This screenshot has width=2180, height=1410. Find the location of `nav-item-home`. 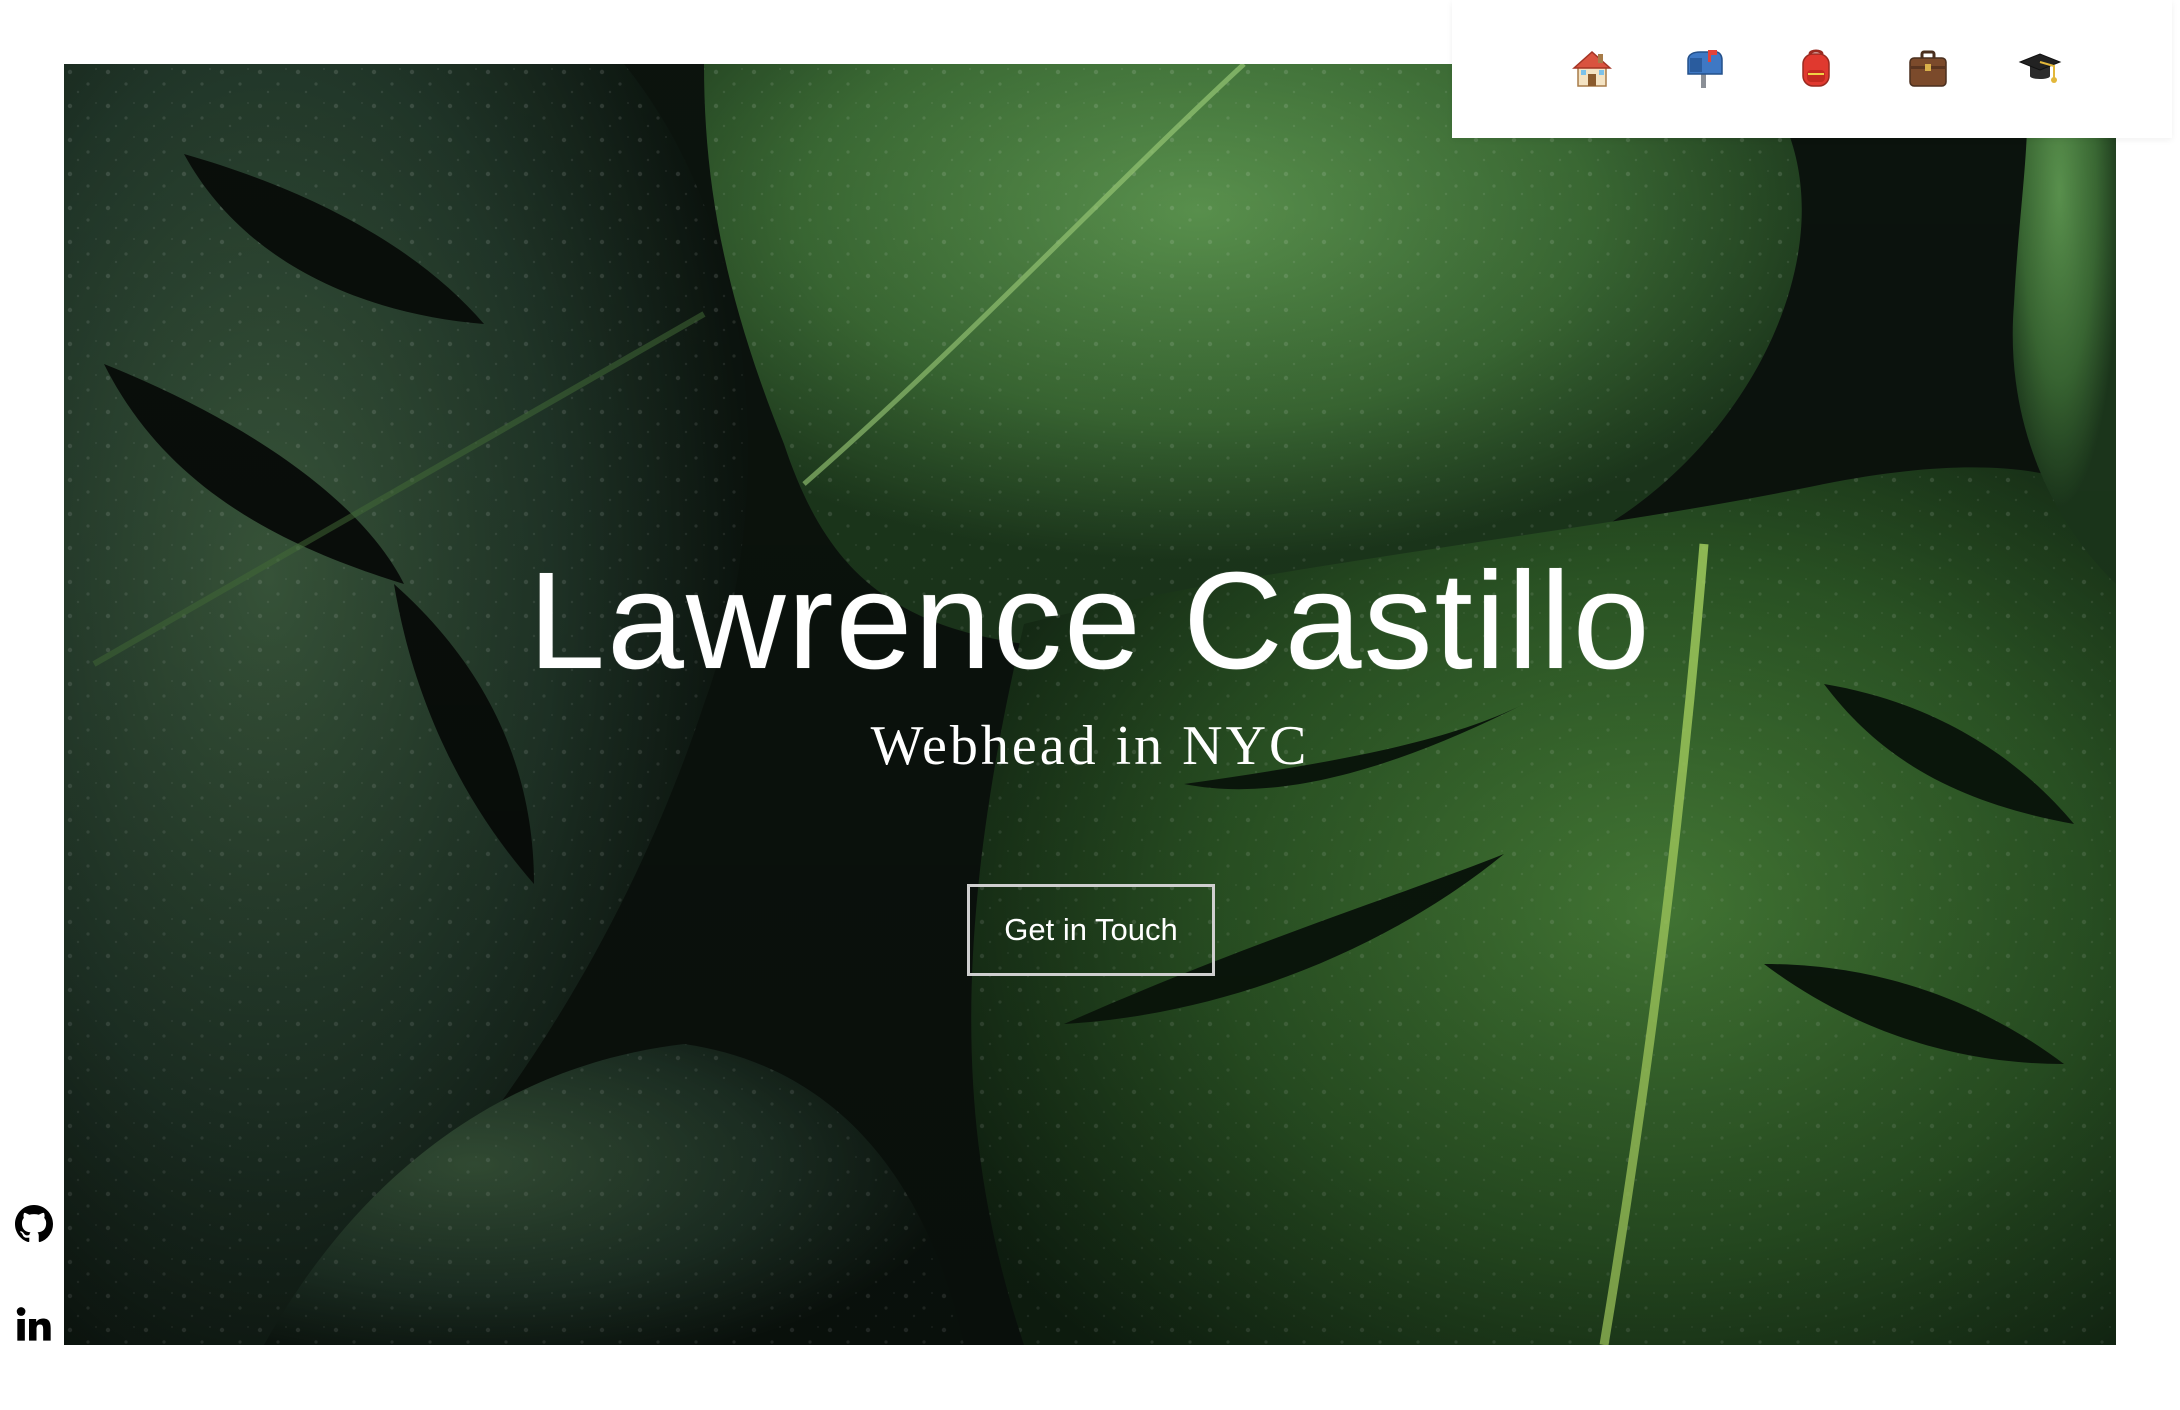

nav-item-home is located at coordinates (1592, 68).